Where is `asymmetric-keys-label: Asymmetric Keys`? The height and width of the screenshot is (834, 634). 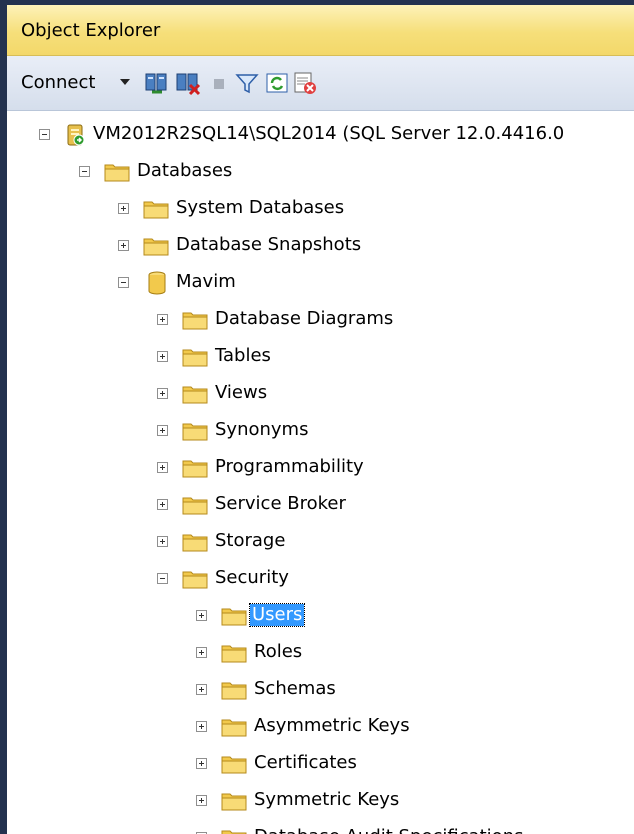
asymmetric-keys-label: Asymmetric Keys is located at coordinates (332, 725).